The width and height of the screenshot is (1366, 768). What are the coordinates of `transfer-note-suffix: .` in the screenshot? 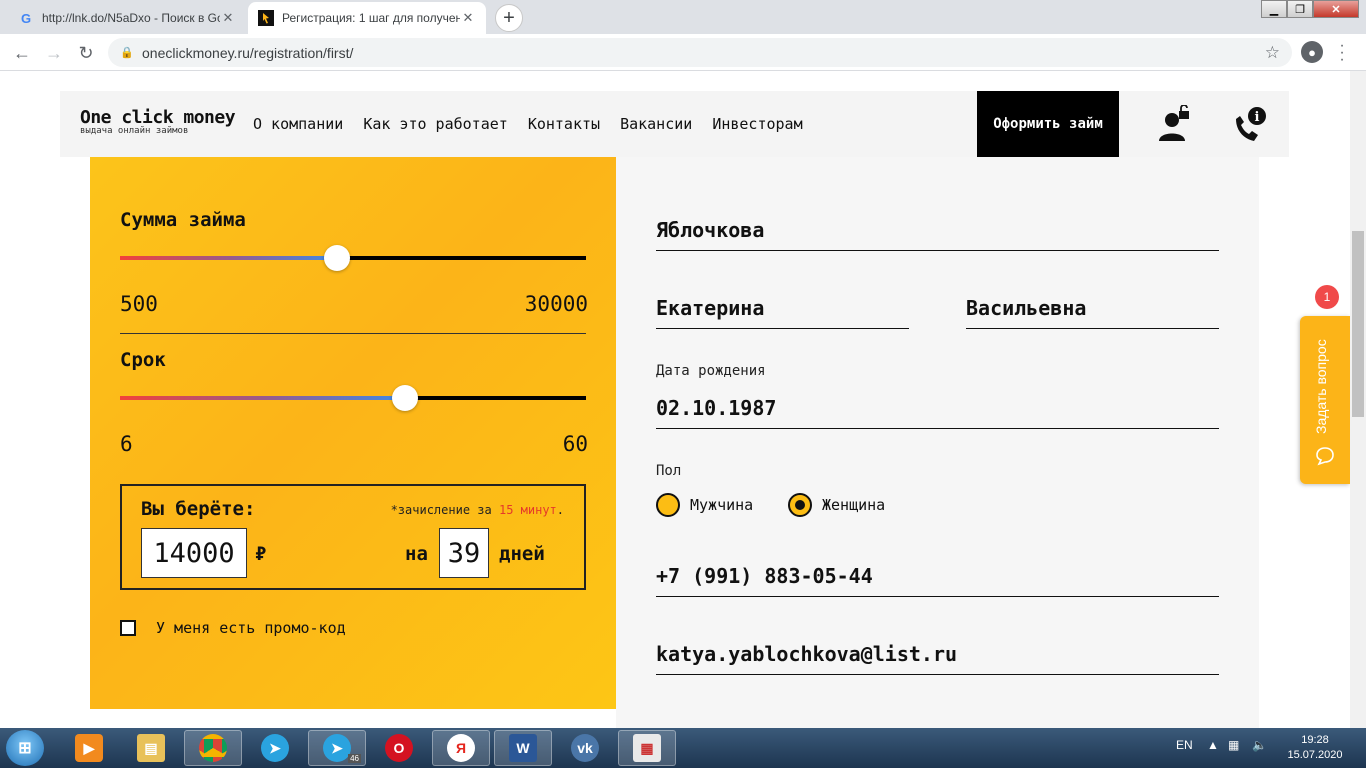 It's located at (560, 510).